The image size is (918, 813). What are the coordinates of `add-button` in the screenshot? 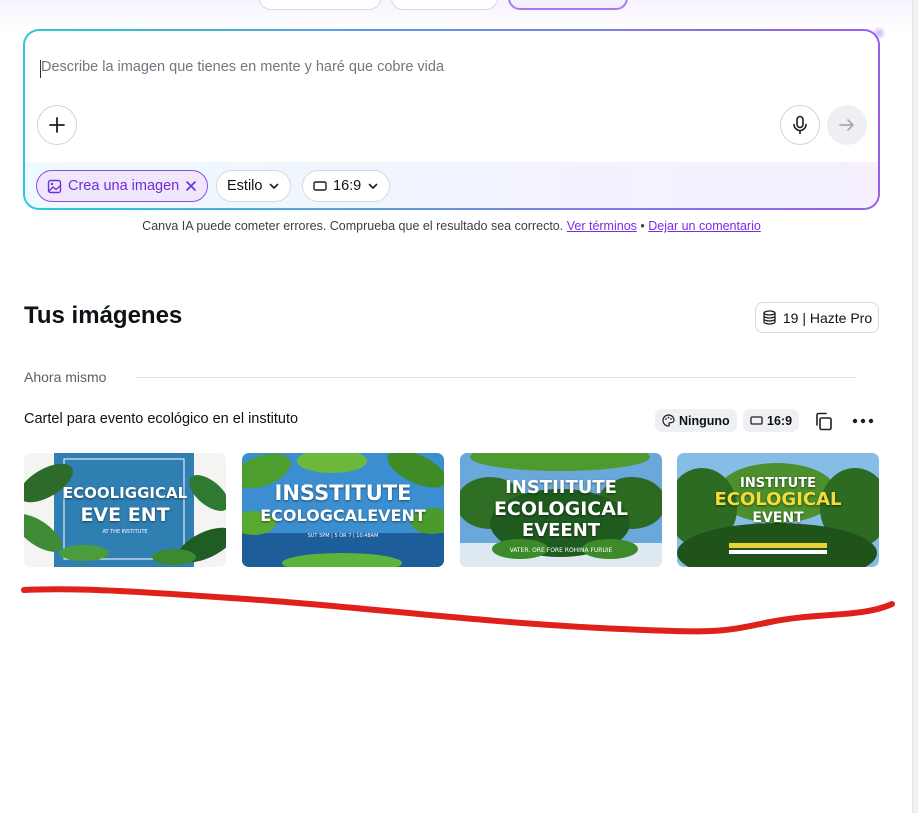 It's located at (57, 125).